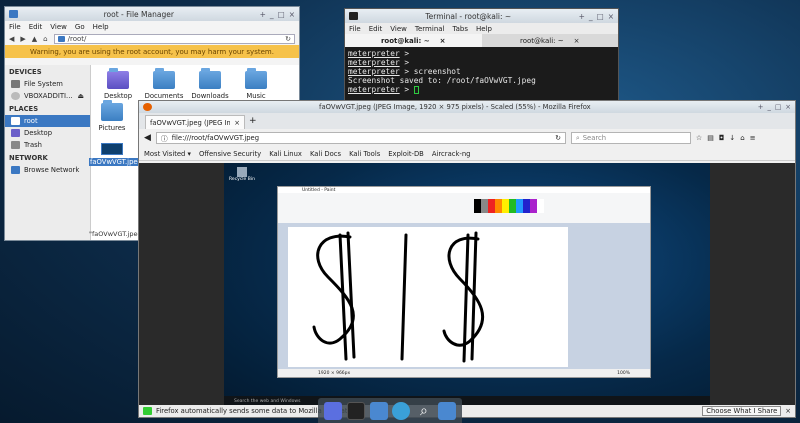 Image resolution: width=800 pixels, height=423 pixels. What do you see at coordinates (509, 206) in the screenshot?
I see `color-palette` at bounding box center [509, 206].